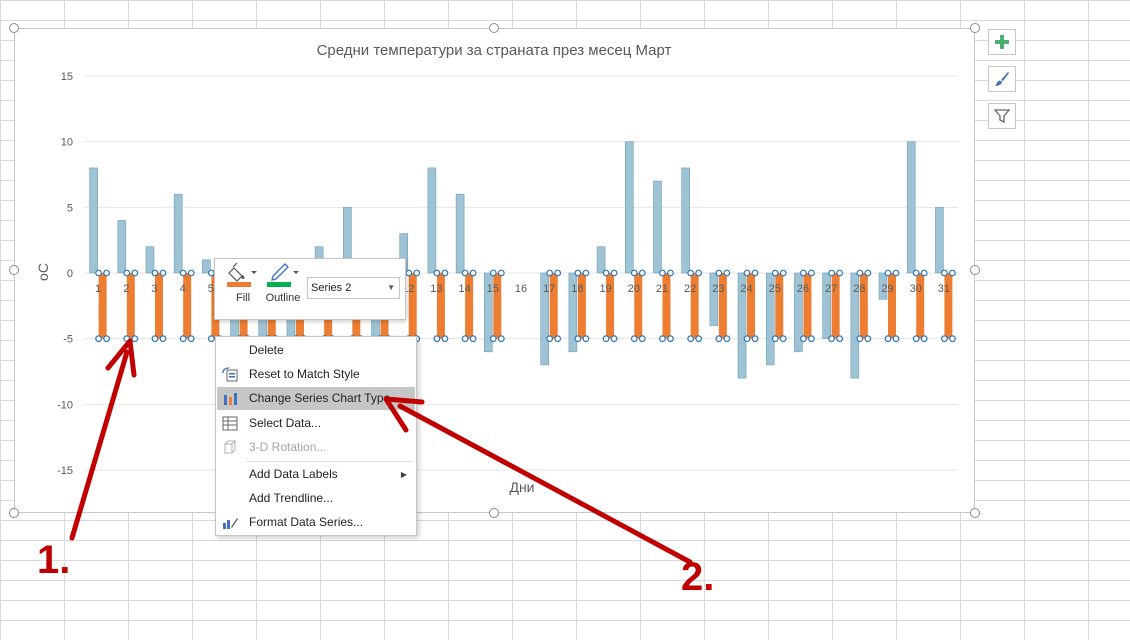  Describe the element at coordinates (521, 487) in the screenshot. I see `x-axis-title: Дни` at that location.